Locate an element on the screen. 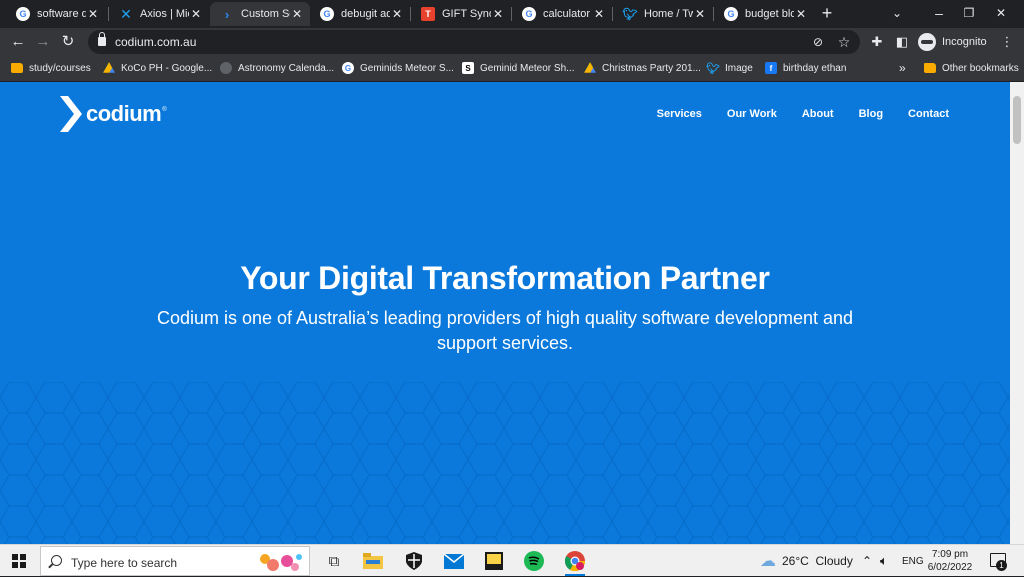 The height and width of the screenshot is (577, 1024). codium-chevron-logo-icon is located at coordinates (71, 114).